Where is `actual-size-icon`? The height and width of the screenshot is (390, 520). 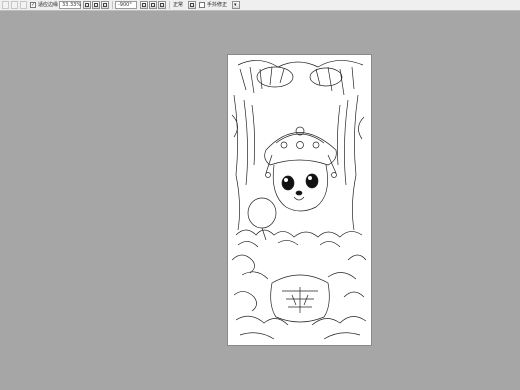
actual-size-icon is located at coordinates (105, 5).